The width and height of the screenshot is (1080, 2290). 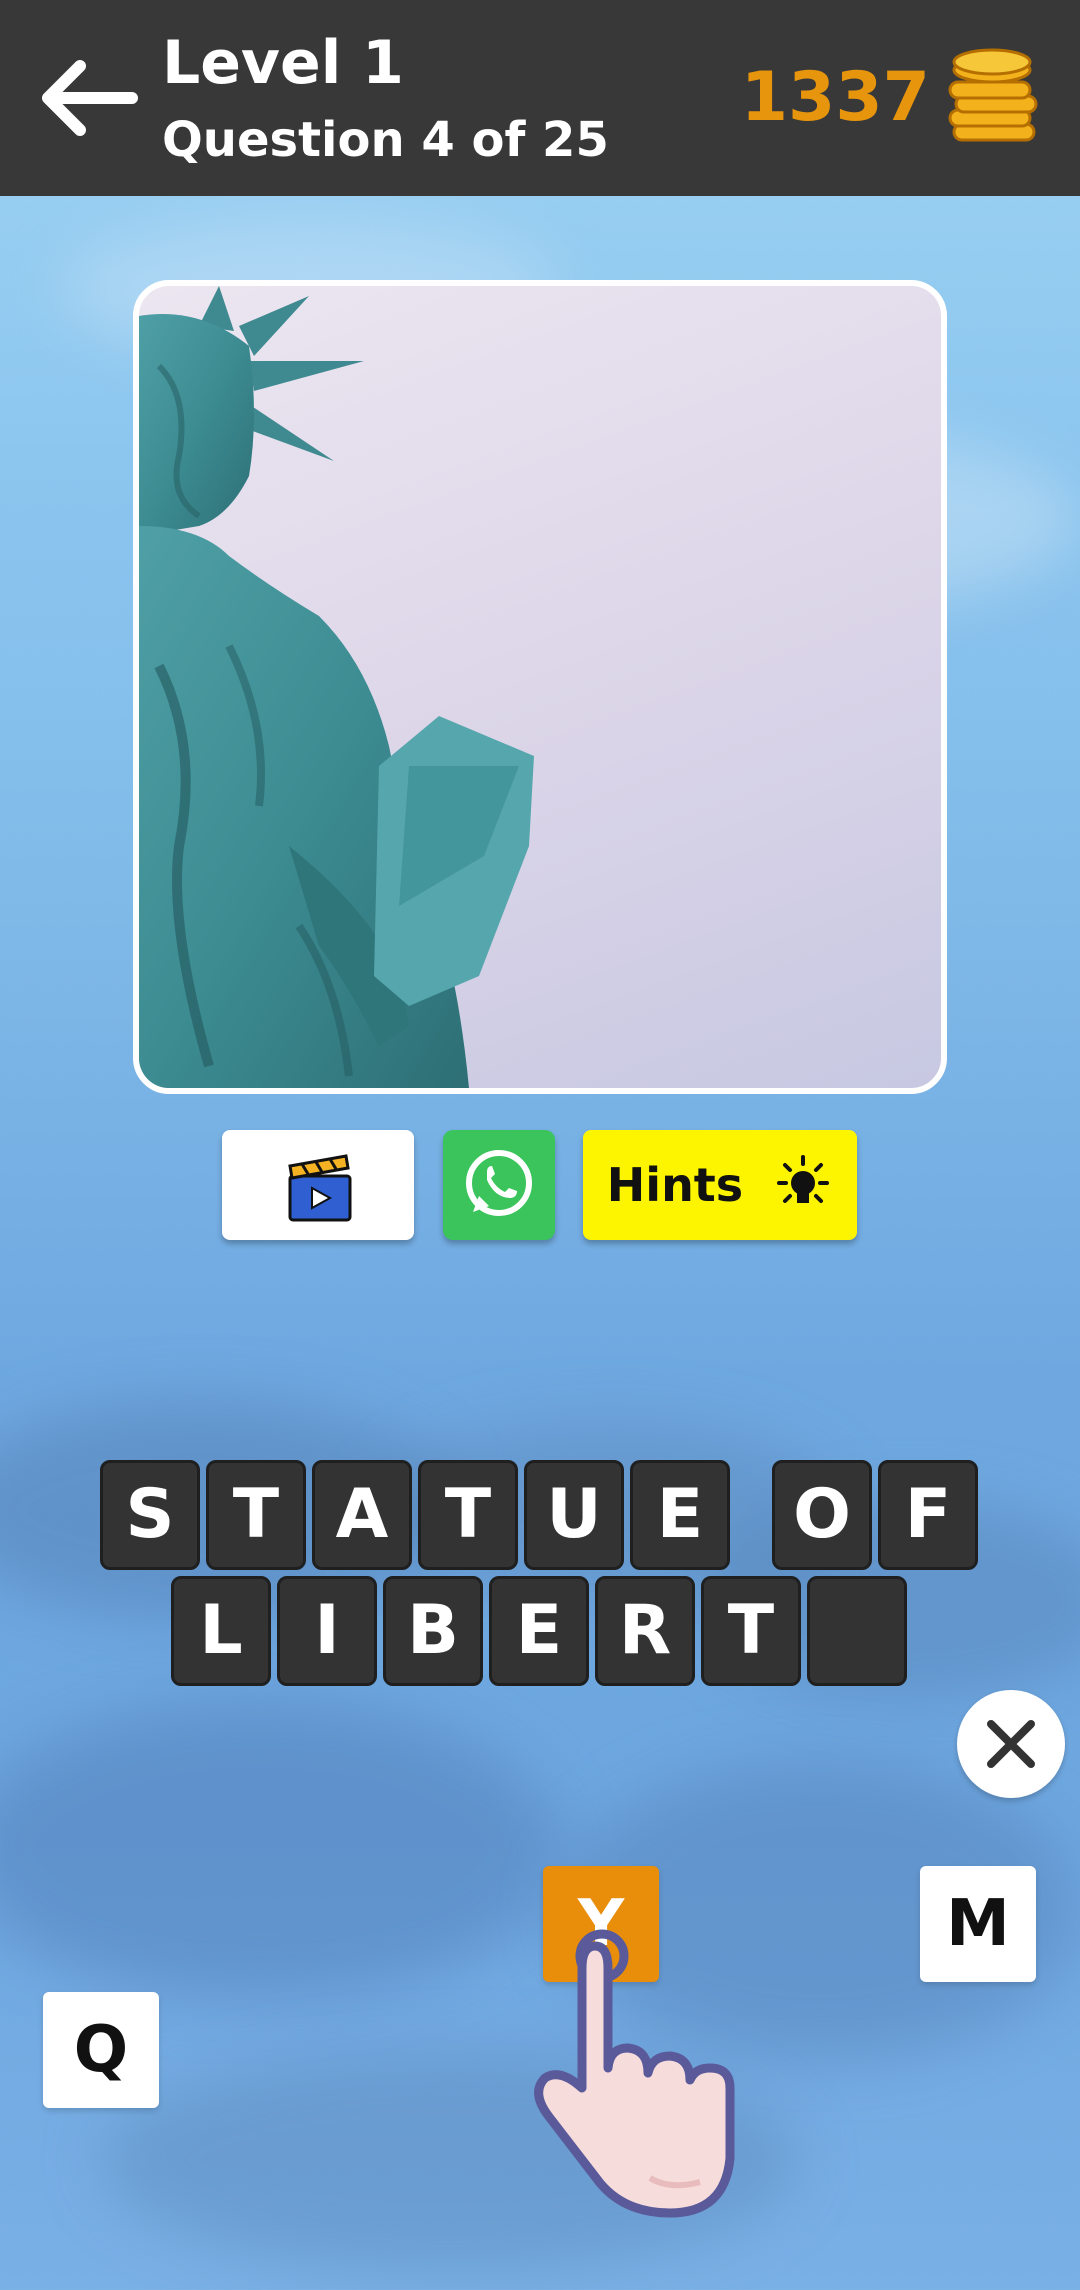 I want to click on close-icon, so click(x=1011, y=1744).